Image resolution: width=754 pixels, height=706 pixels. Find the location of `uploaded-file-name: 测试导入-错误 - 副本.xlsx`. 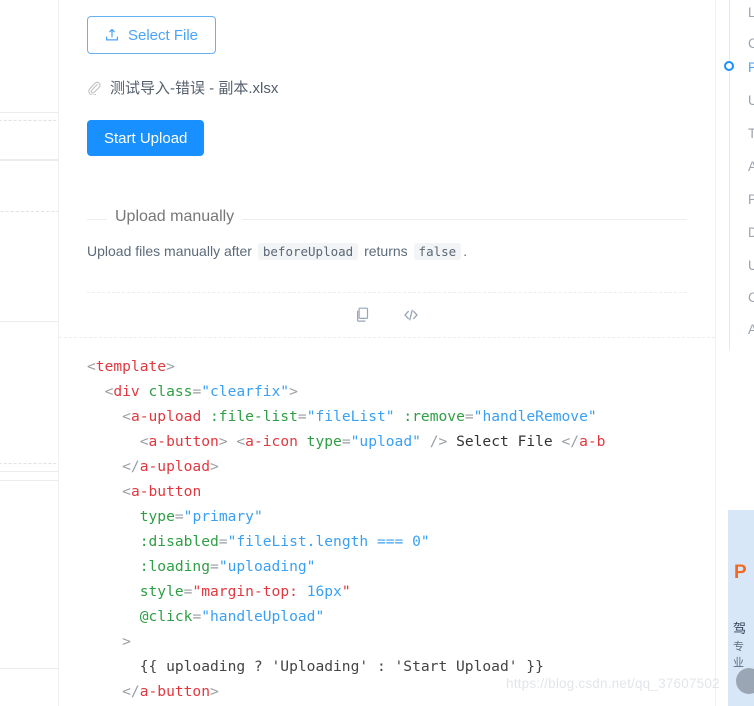

uploaded-file-name: 测试导入-错误 - 副本.xlsx is located at coordinates (194, 88).